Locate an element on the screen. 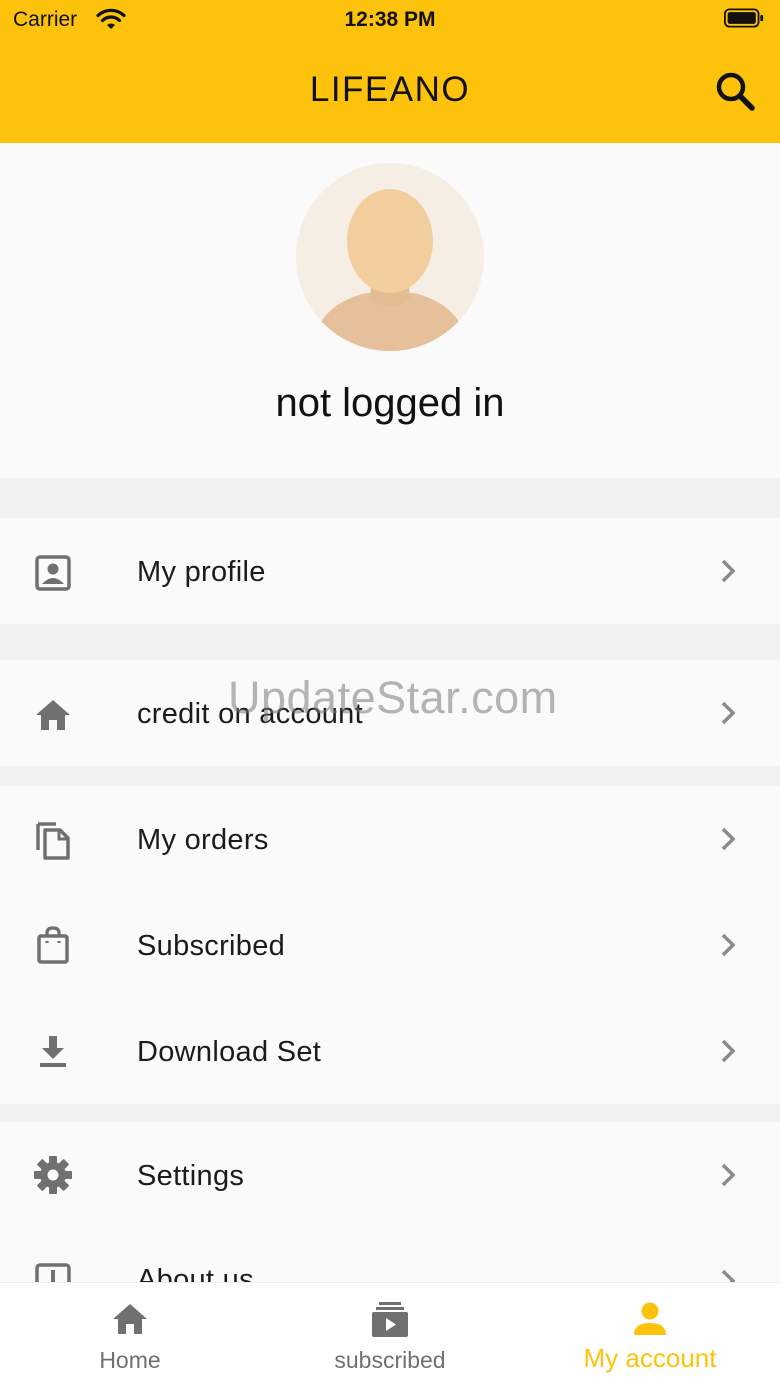 This screenshot has width=780, height=1388. menu-item-my-orders: My orders is located at coordinates (390, 839).